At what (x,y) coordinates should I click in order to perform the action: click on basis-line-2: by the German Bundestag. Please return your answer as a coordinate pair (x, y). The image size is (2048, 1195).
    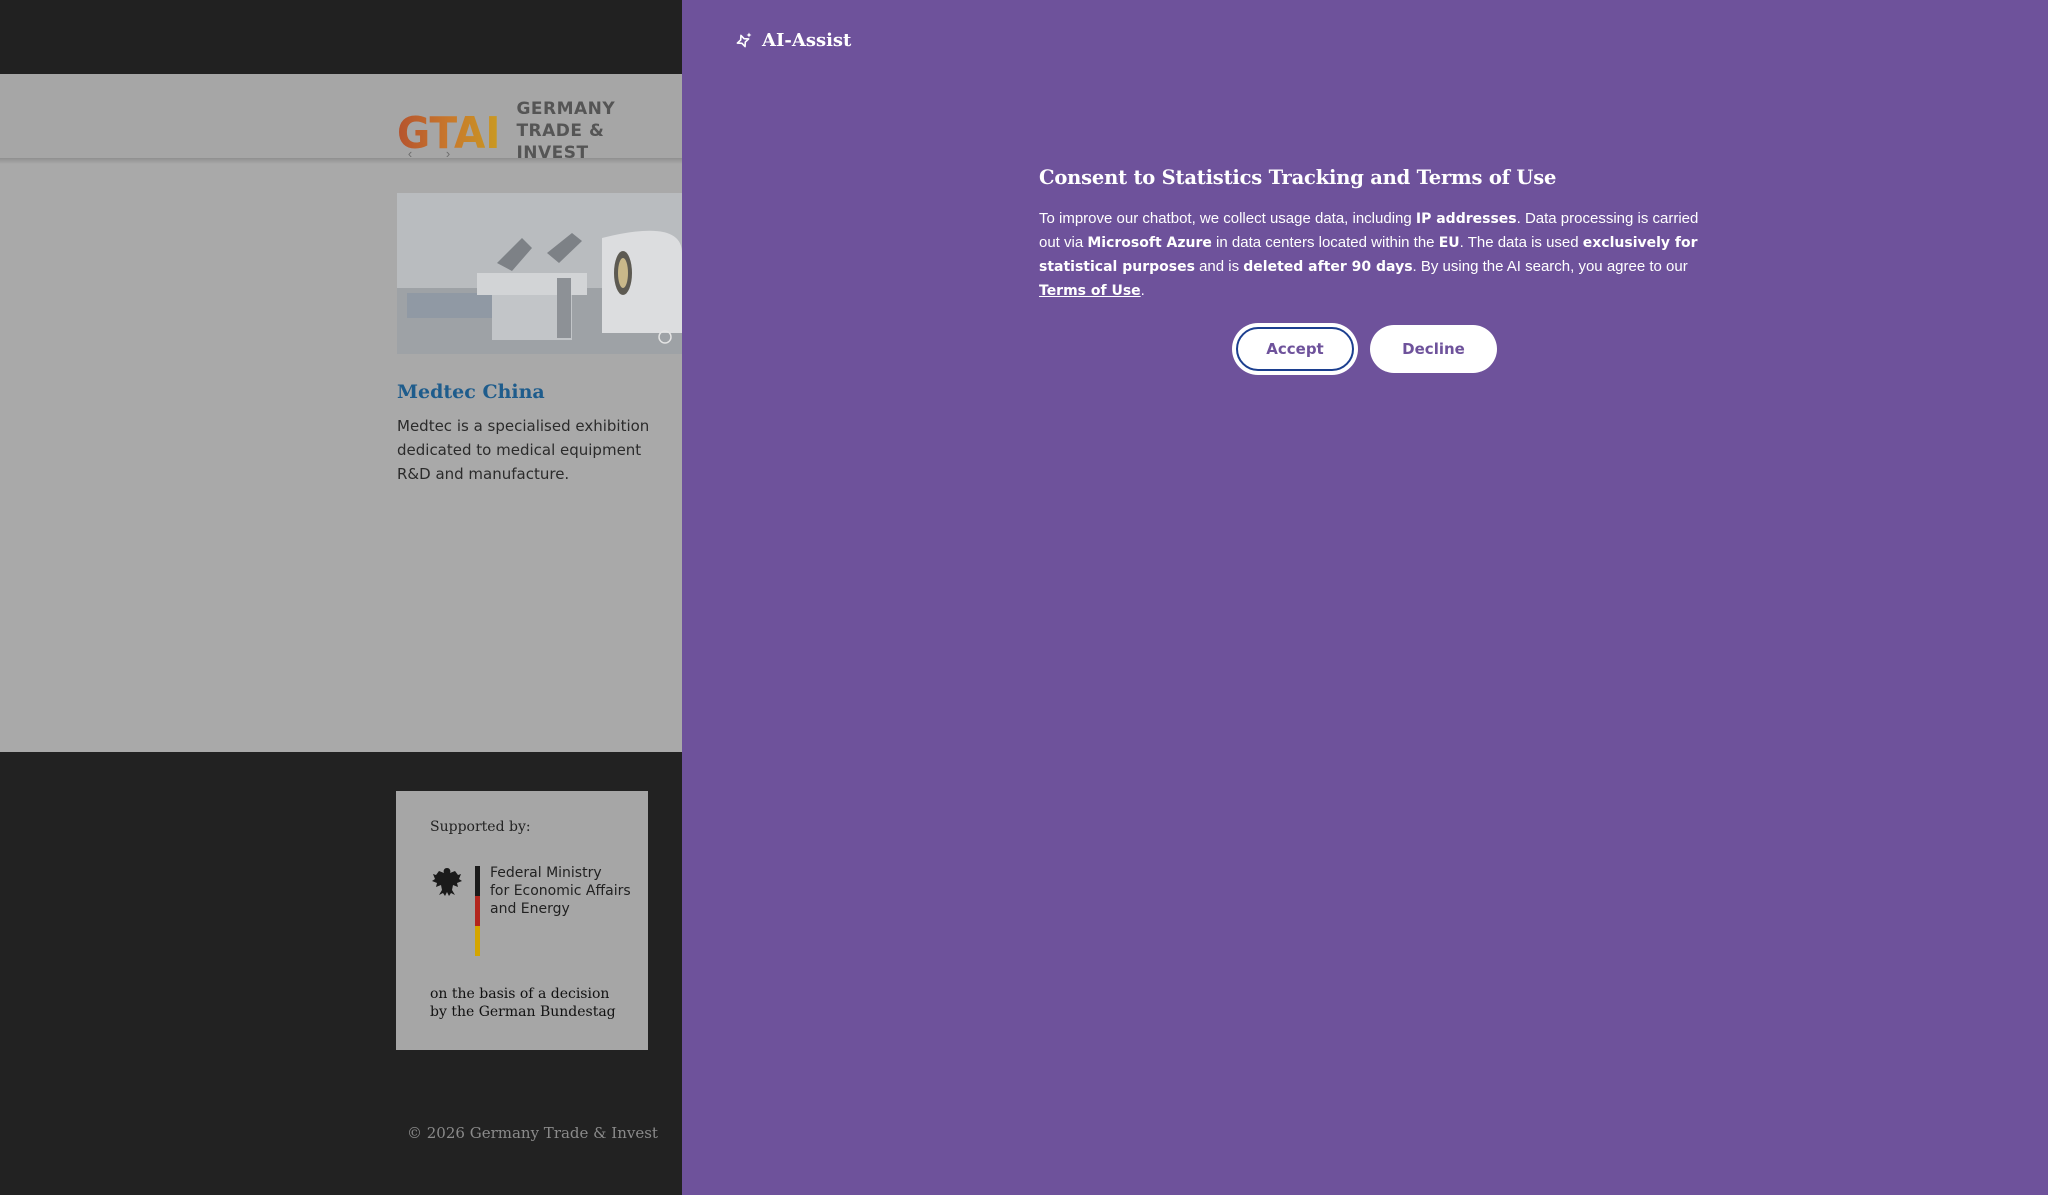
    Looking at the image, I should click on (523, 1012).